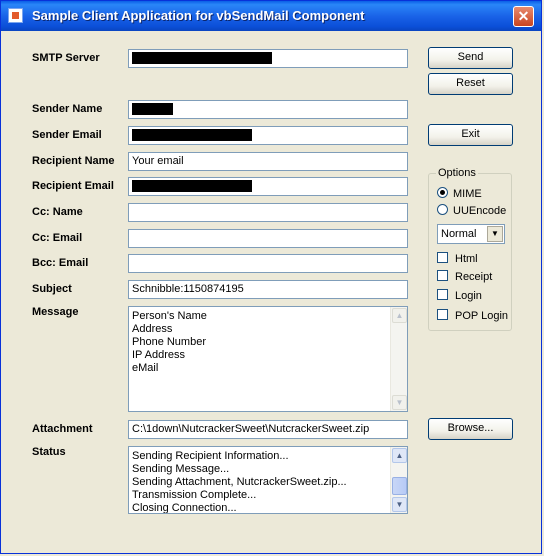 The height and width of the screenshot is (556, 544). I want to click on app-icon, so click(15, 15).